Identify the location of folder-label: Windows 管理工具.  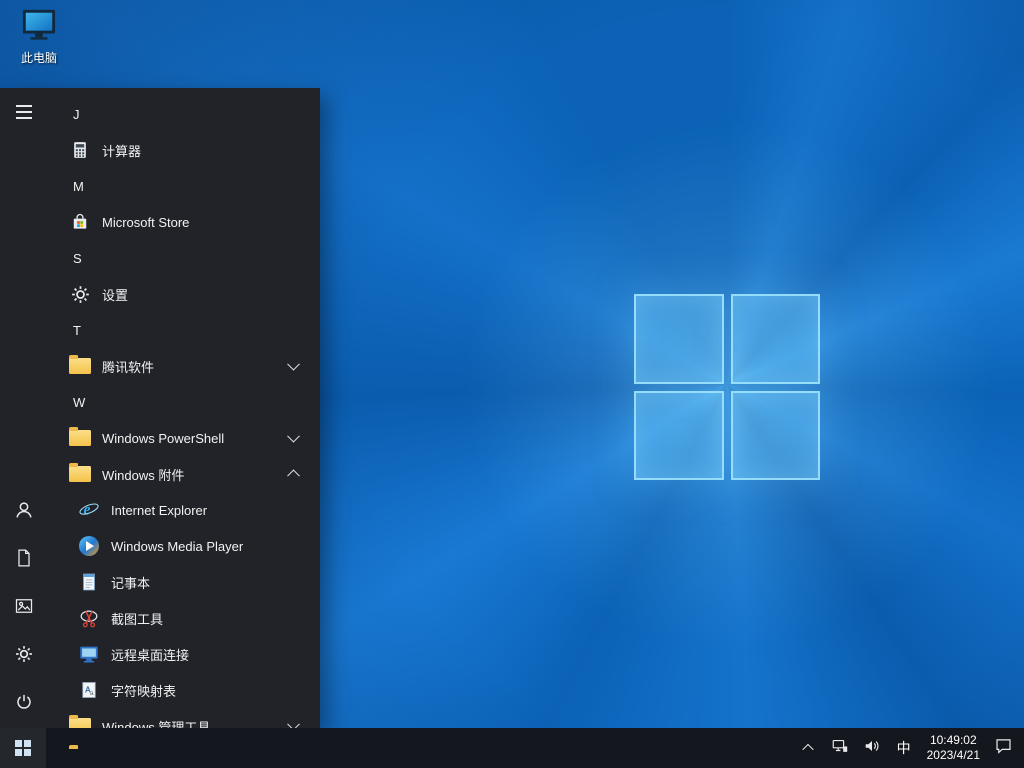
(156, 724).